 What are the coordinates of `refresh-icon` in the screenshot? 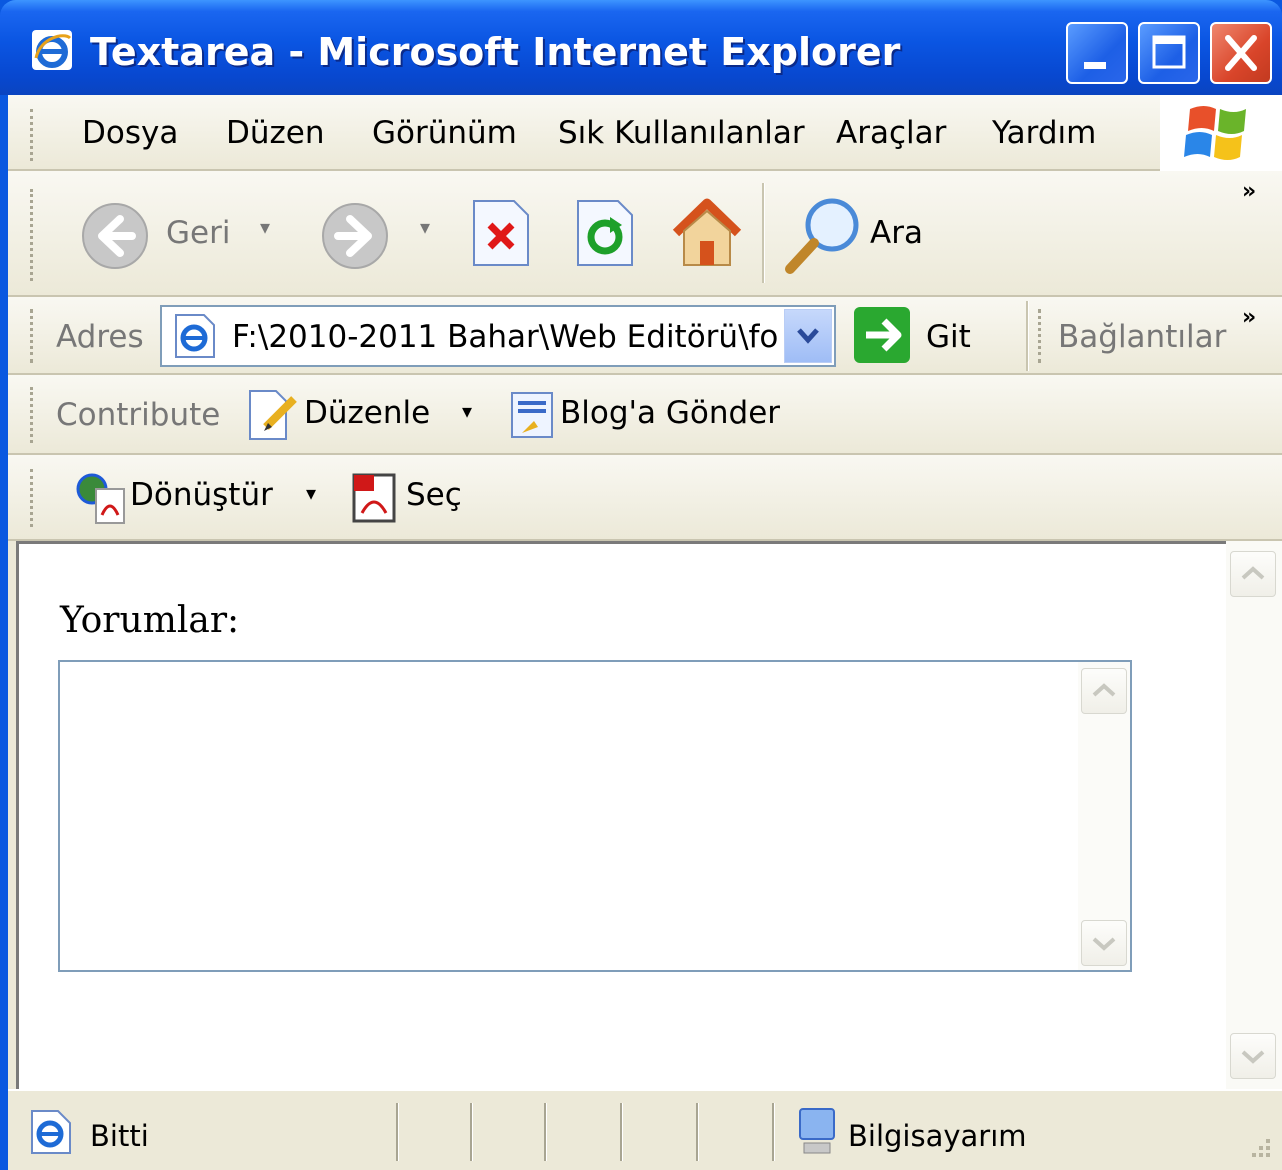 It's located at (605, 233).